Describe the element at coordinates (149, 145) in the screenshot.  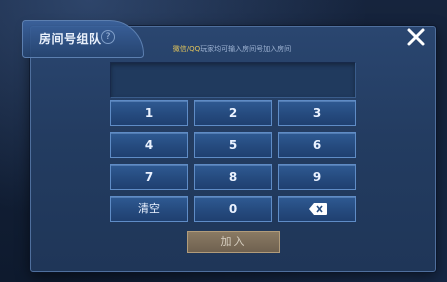
I see `key-4: 4` at that location.